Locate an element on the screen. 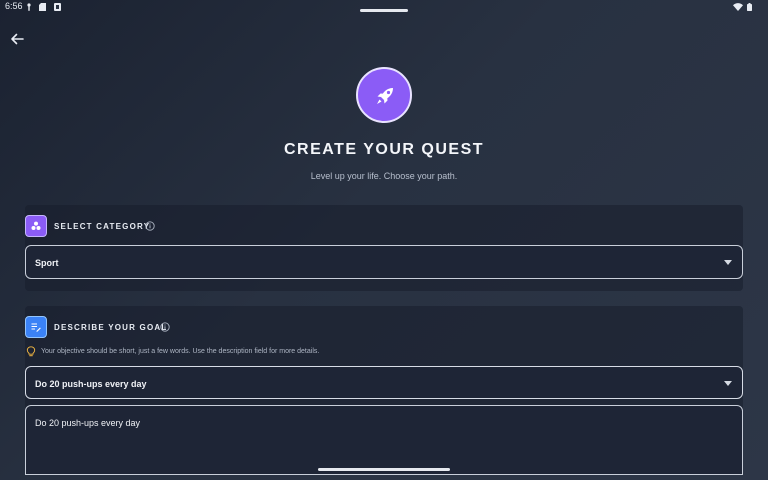 Image resolution: width=768 pixels, height=480 pixels. back-arrow-icon is located at coordinates (17, 39).